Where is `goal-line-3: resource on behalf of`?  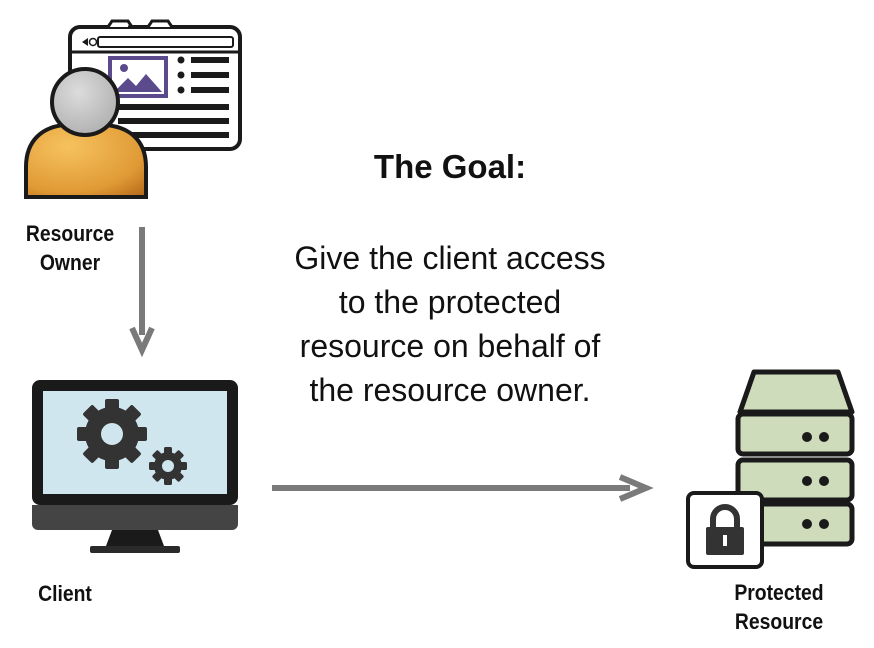
goal-line-3: resource on behalf of is located at coordinates (450, 346).